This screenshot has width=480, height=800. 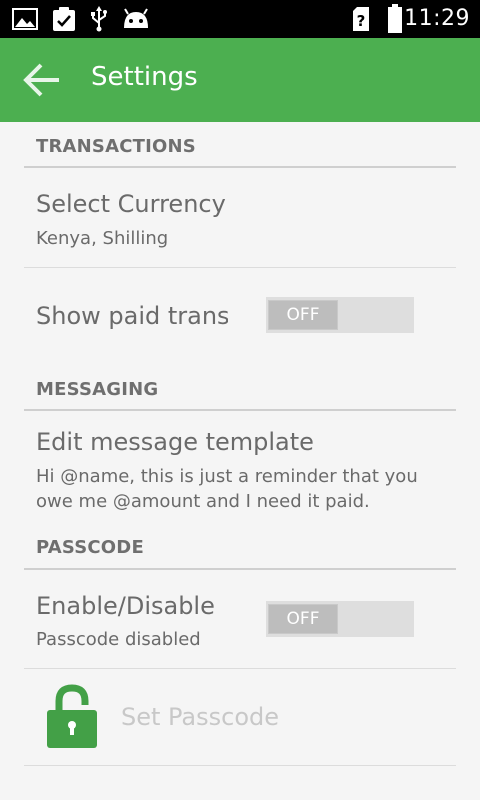 What do you see at coordinates (240, 80) in the screenshot?
I see `app-bar: Settings` at bounding box center [240, 80].